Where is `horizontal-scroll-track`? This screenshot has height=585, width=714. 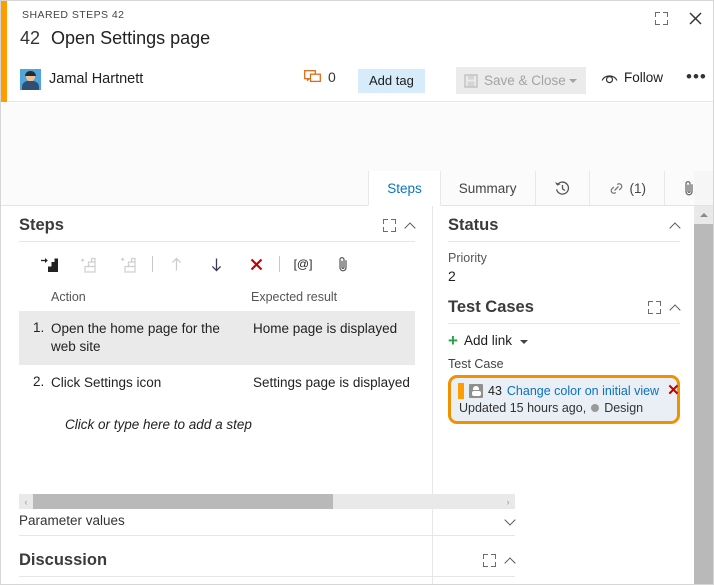
horizontal-scroll-track is located at coordinates (267, 501).